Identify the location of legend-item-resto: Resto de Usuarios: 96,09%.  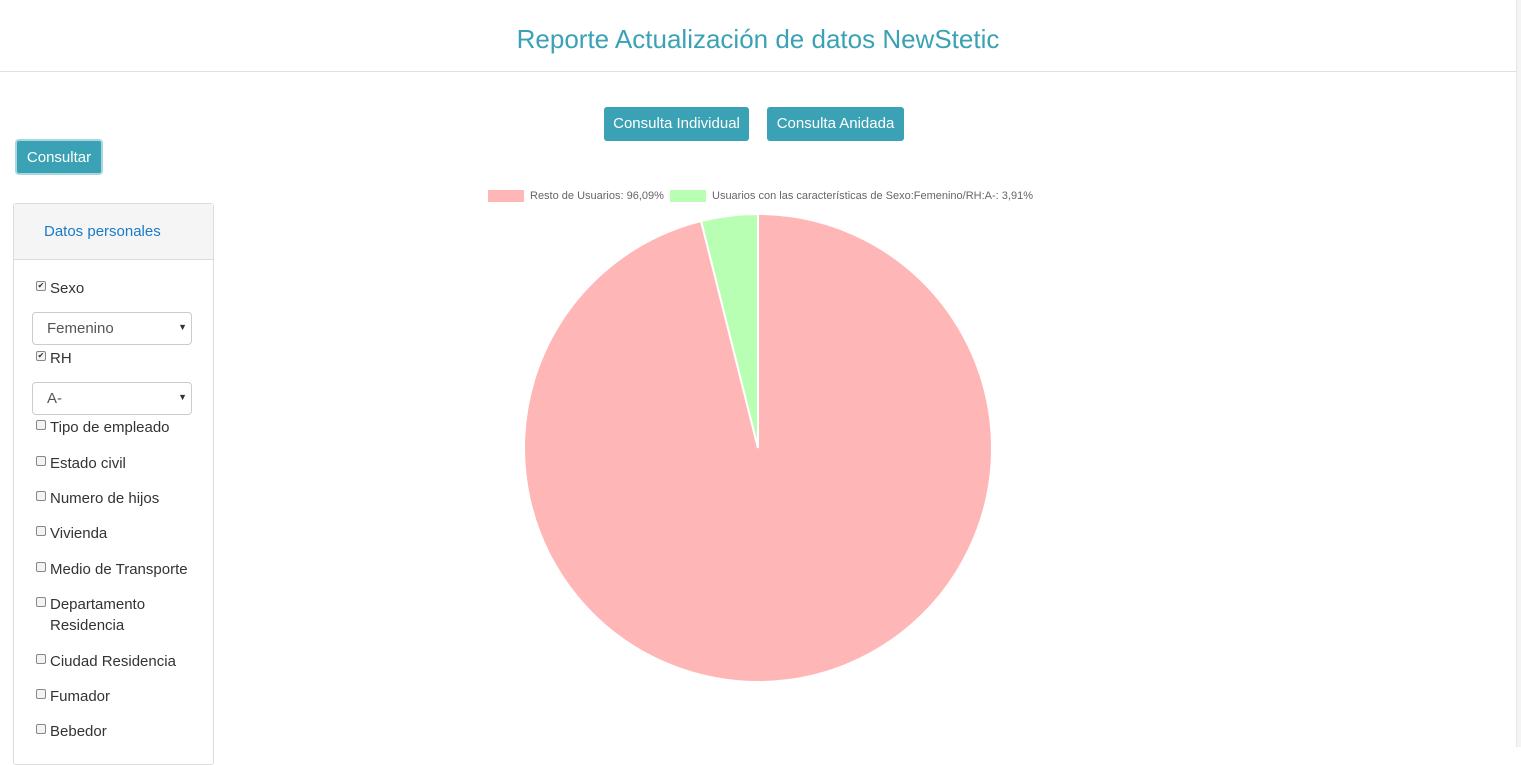
(576, 196).